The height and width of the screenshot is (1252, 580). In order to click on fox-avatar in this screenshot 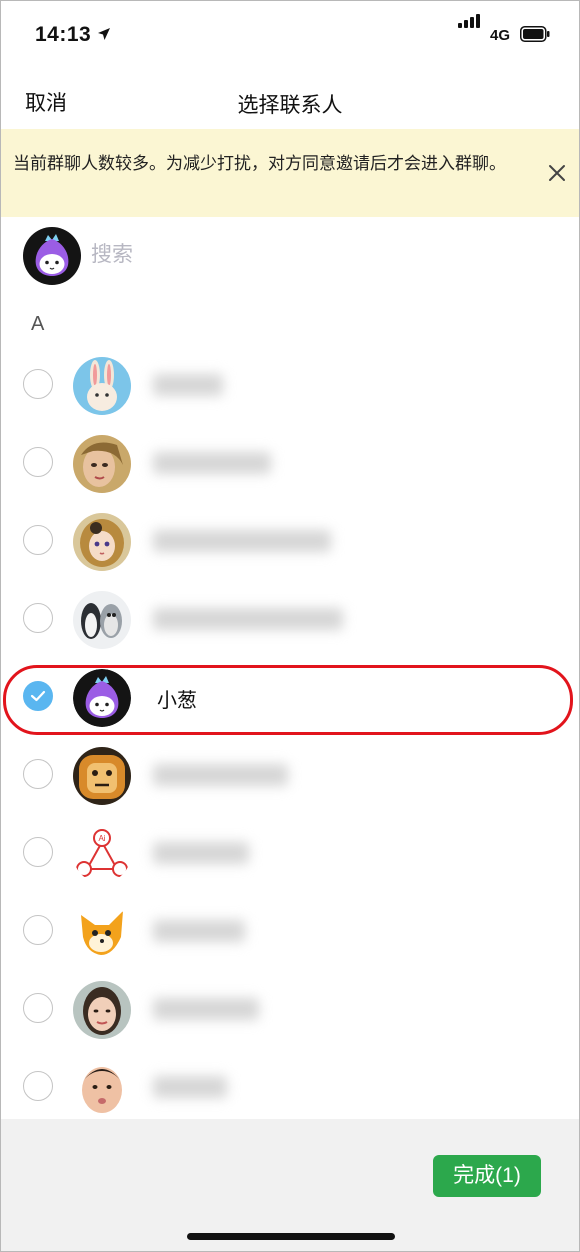, I will do `click(102, 932)`.